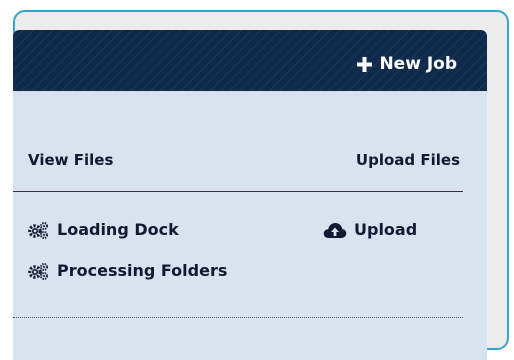 The height and width of the screenshot is (360, 514). Describe the element at coordinates (386, 229) in the screenshot. I see `upload-label: Upload` at that location.